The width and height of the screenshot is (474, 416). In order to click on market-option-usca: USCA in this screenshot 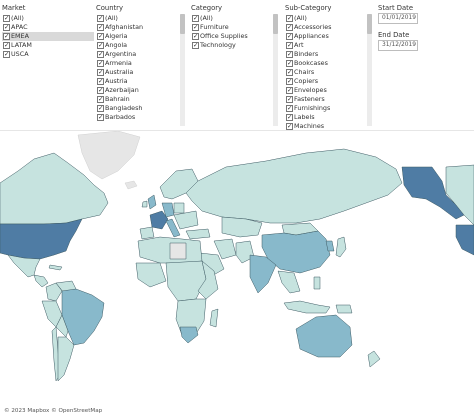, I will do `click(48, 54)`.